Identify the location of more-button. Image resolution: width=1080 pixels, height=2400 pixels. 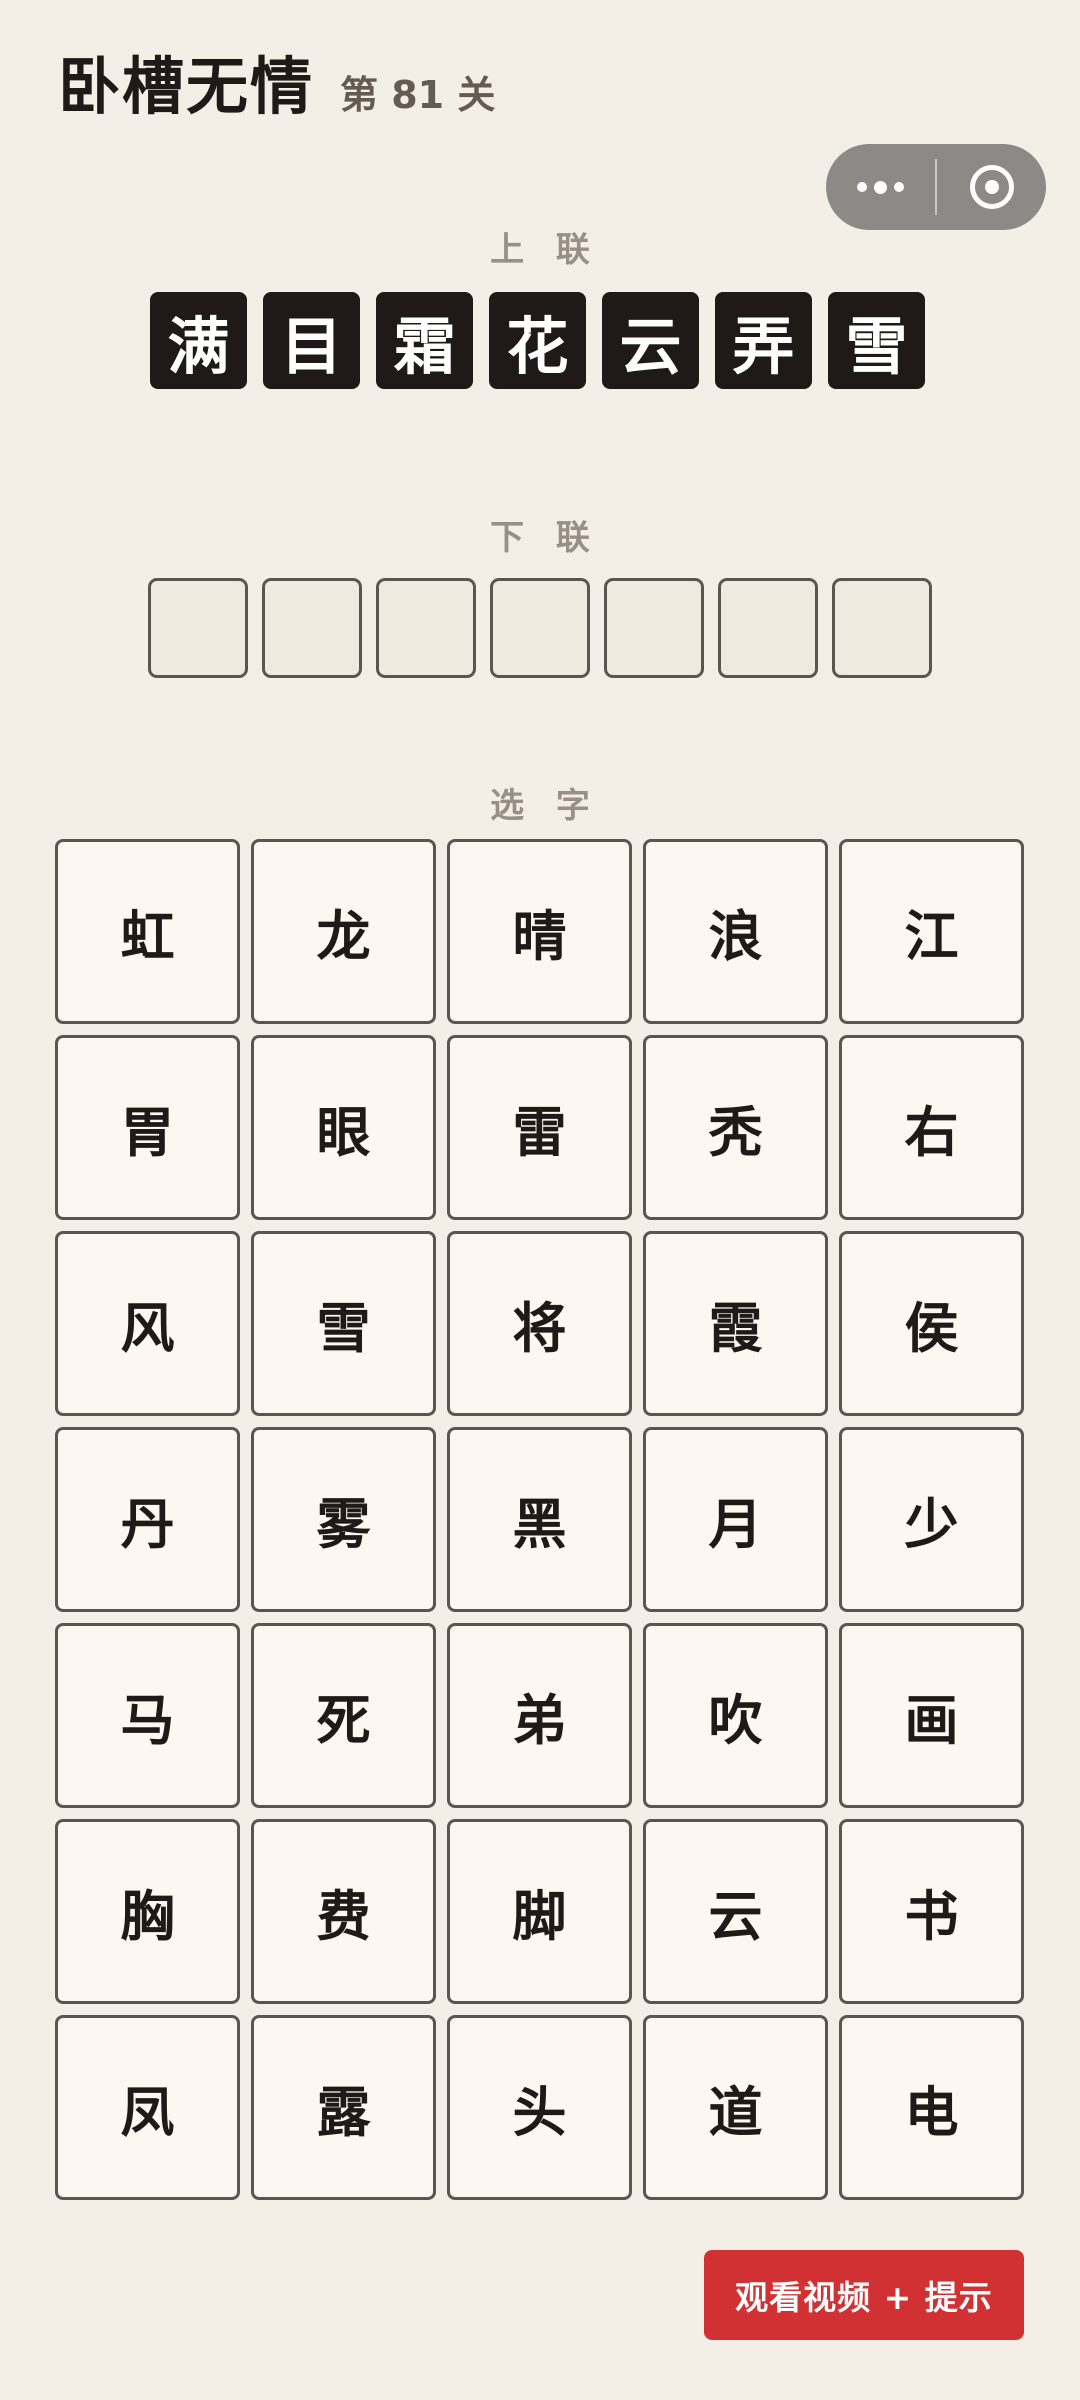
(880, 187).